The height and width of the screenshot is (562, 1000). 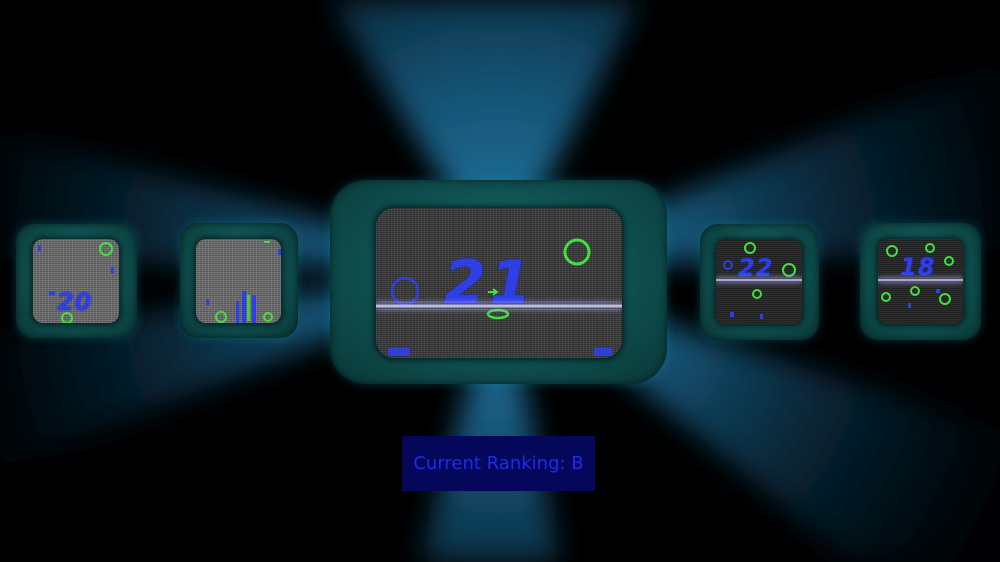 I want to click on level-screen-5-display: 18, so click(x=920, y=281).